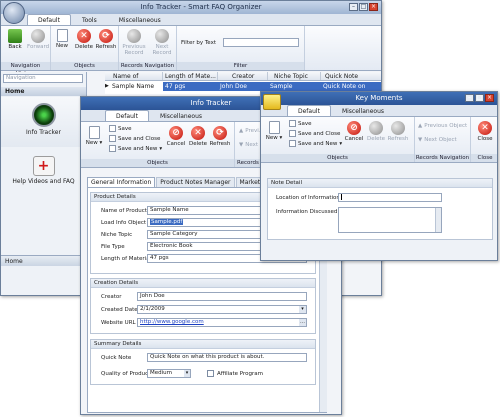 Image resolution: width=500 pixels, height=417 pixels. What do you see at coordinates (89, 19) in the screenshot?
I see `tab-tools: Tools` at bounding box center [89, 19].